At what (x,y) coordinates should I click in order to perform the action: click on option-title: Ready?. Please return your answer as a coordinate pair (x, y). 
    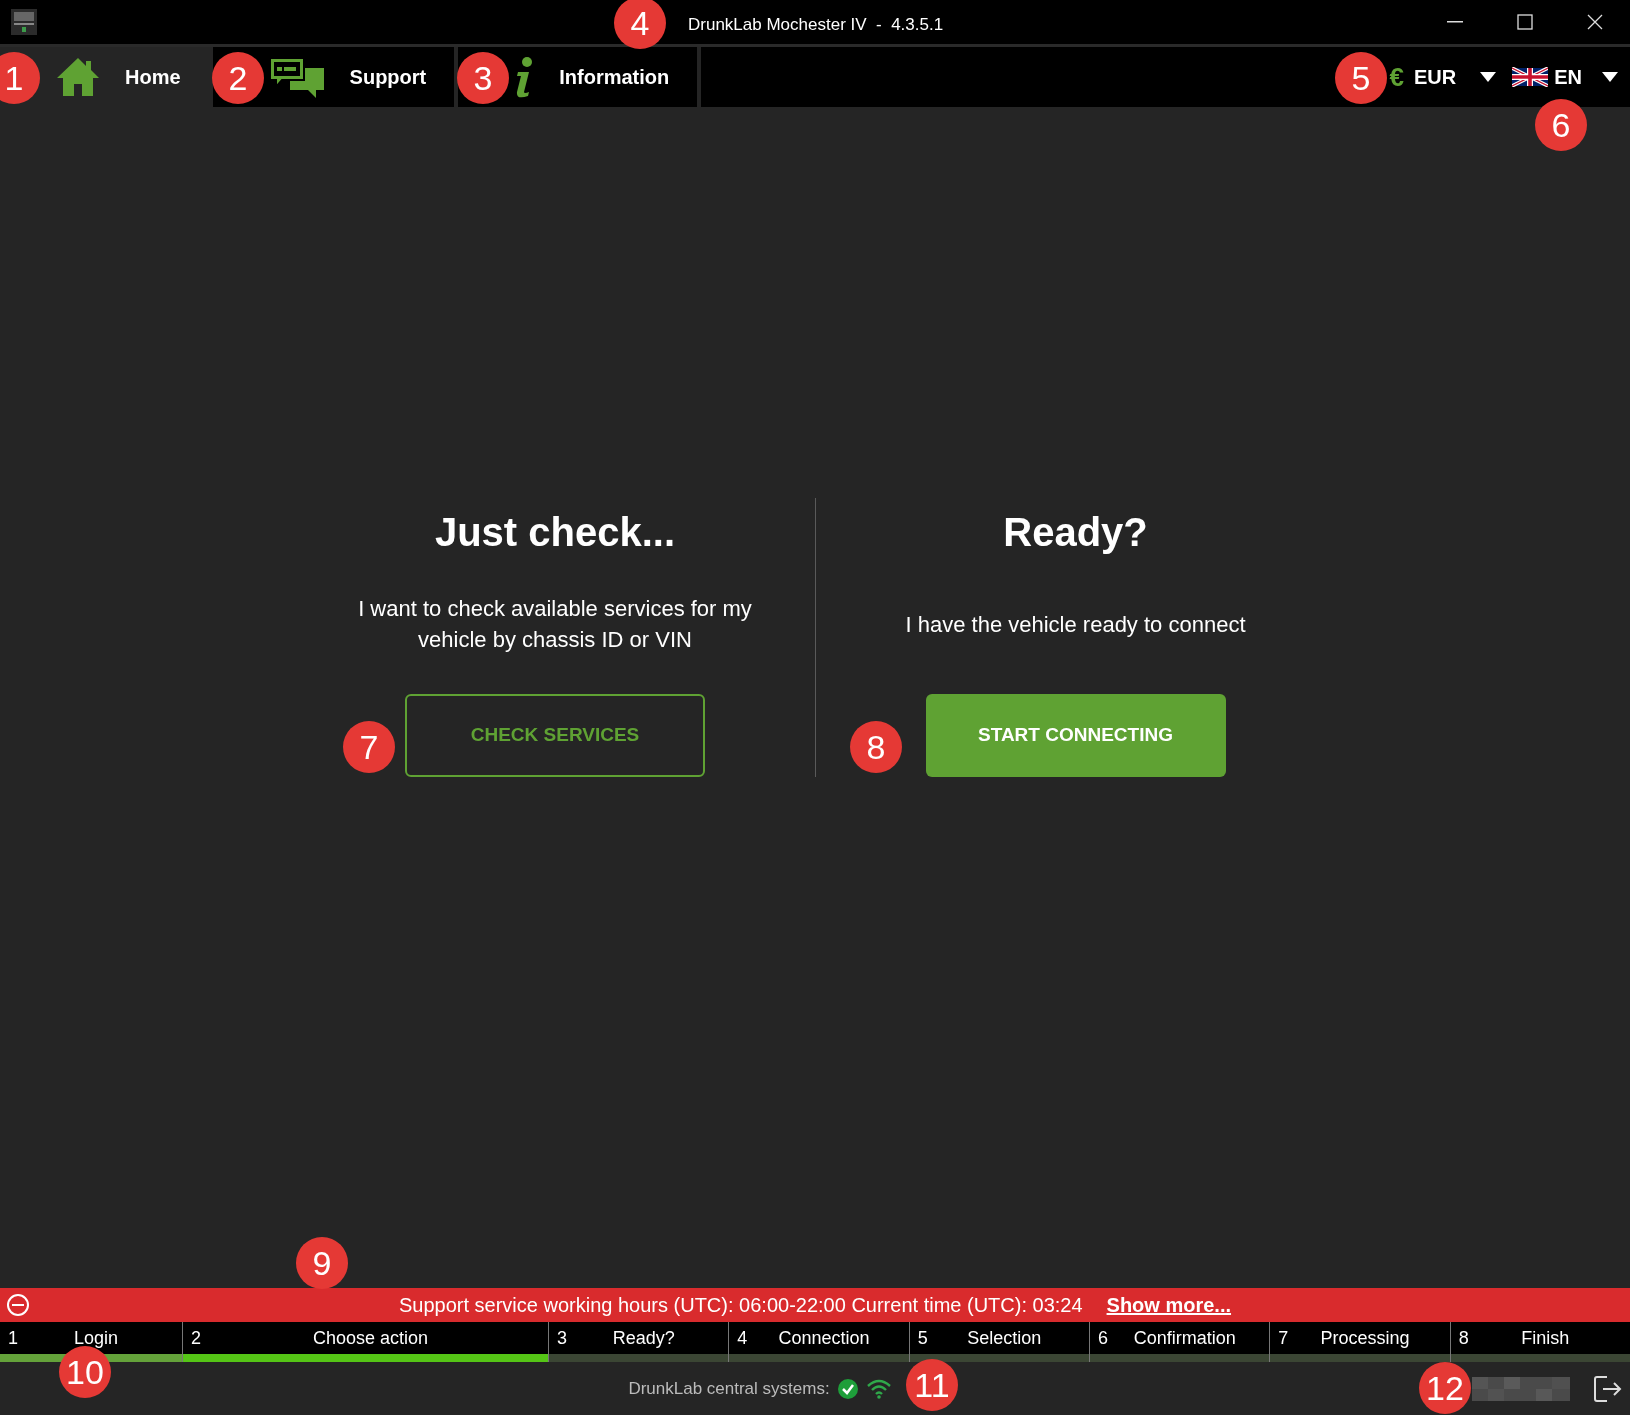
    Looking at the image, I should click on (1075, 532).